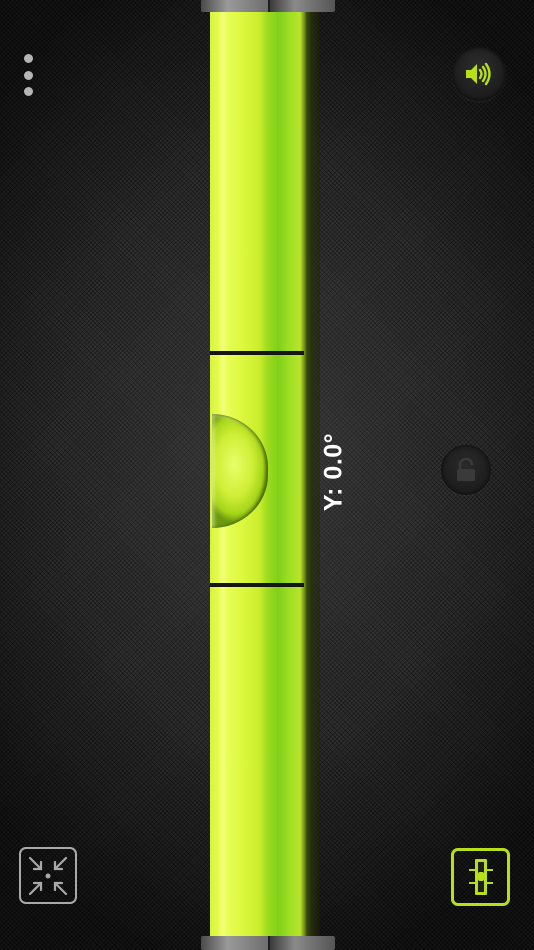 This screenshot has width=534, height=950. I want to click on level-mode-button, so click(480, 877).